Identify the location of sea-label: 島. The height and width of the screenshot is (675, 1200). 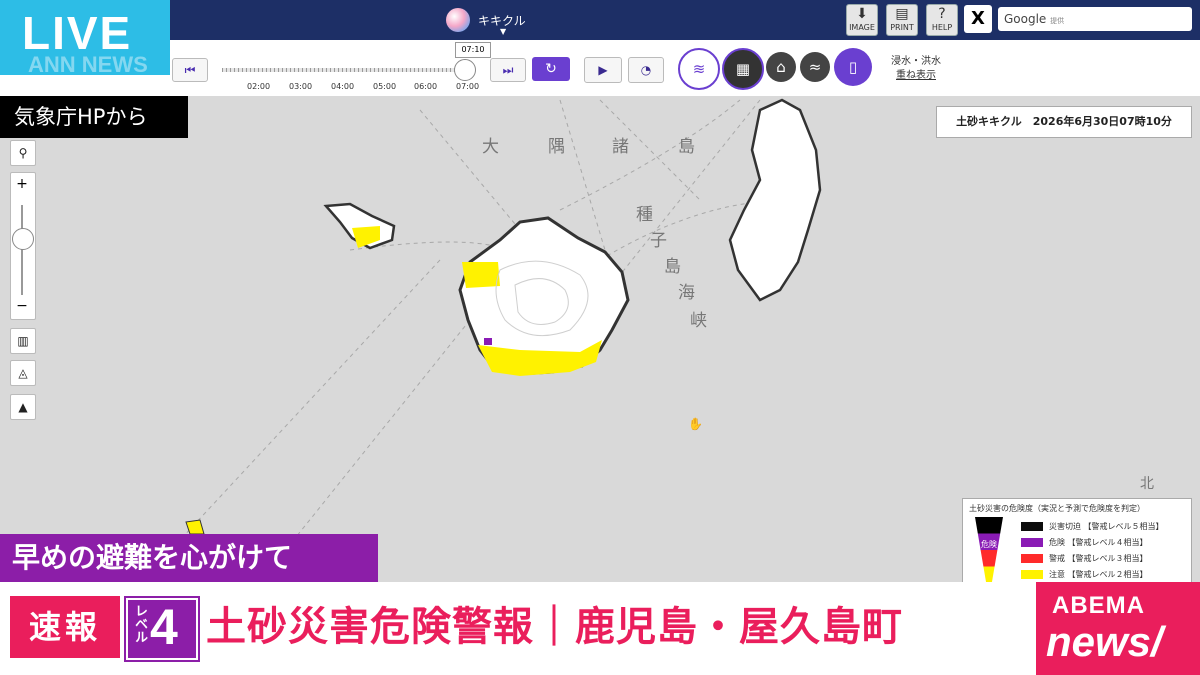
(686, 147).